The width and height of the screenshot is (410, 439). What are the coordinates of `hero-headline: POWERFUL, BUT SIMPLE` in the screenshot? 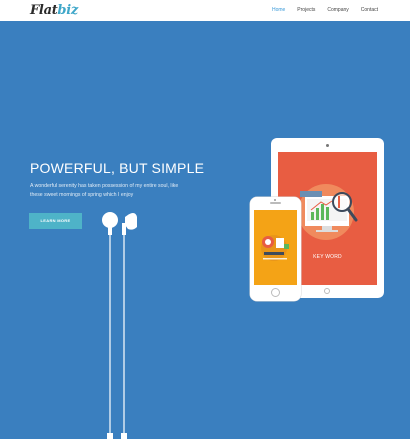 It's located at (117, 168).